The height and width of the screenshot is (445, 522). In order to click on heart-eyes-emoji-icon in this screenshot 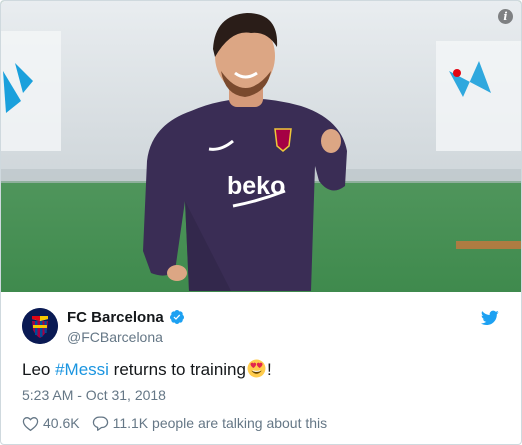, I will do `click(256, 368)`.